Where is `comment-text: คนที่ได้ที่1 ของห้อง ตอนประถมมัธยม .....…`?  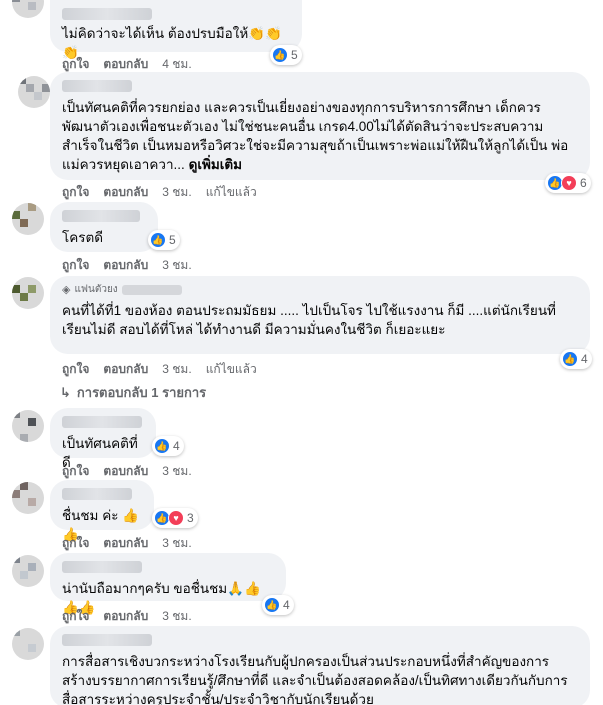 comment-text: คนที่ได้ที่1 ของห้อง ตอนประถมมัธยม .....… is located at coordinates (309, 320).